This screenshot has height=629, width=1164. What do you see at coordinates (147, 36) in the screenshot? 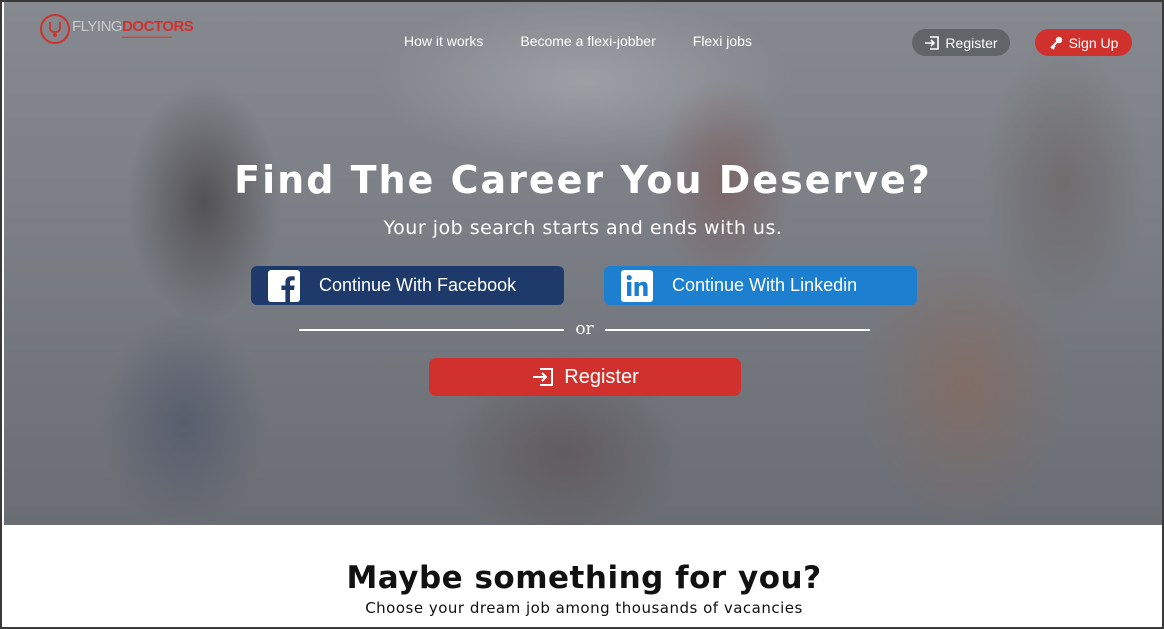
I see `logo-tagline: ▬▬▬▬▬▬▬▬▬▬` at bounding box center [147, 36].